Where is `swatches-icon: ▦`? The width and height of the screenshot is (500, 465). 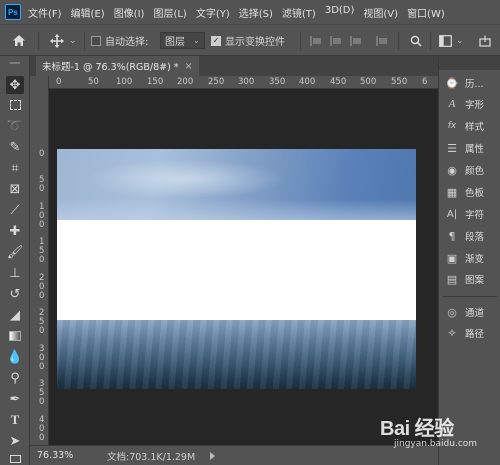
swatches-icon: ▦ is located at coordinates (452, 192).